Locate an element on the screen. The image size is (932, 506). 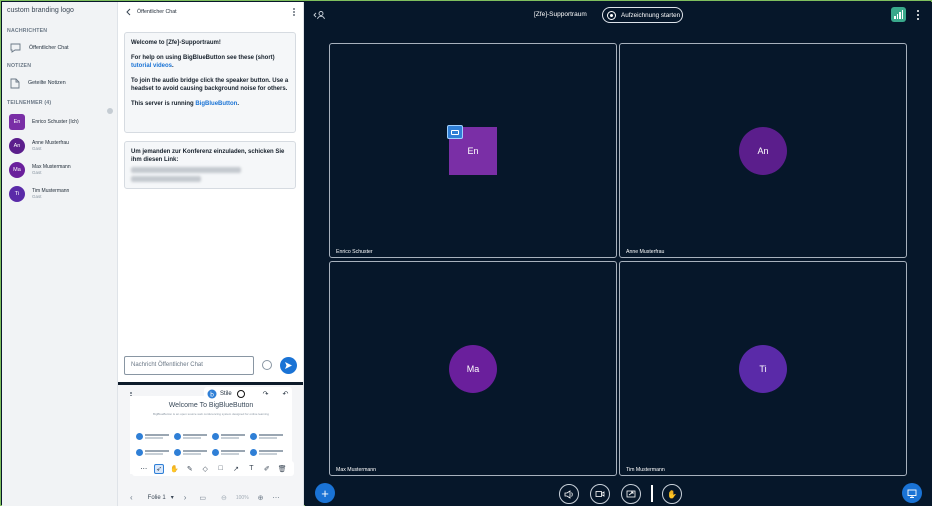
audio-button is located at coordinates (569, 494).